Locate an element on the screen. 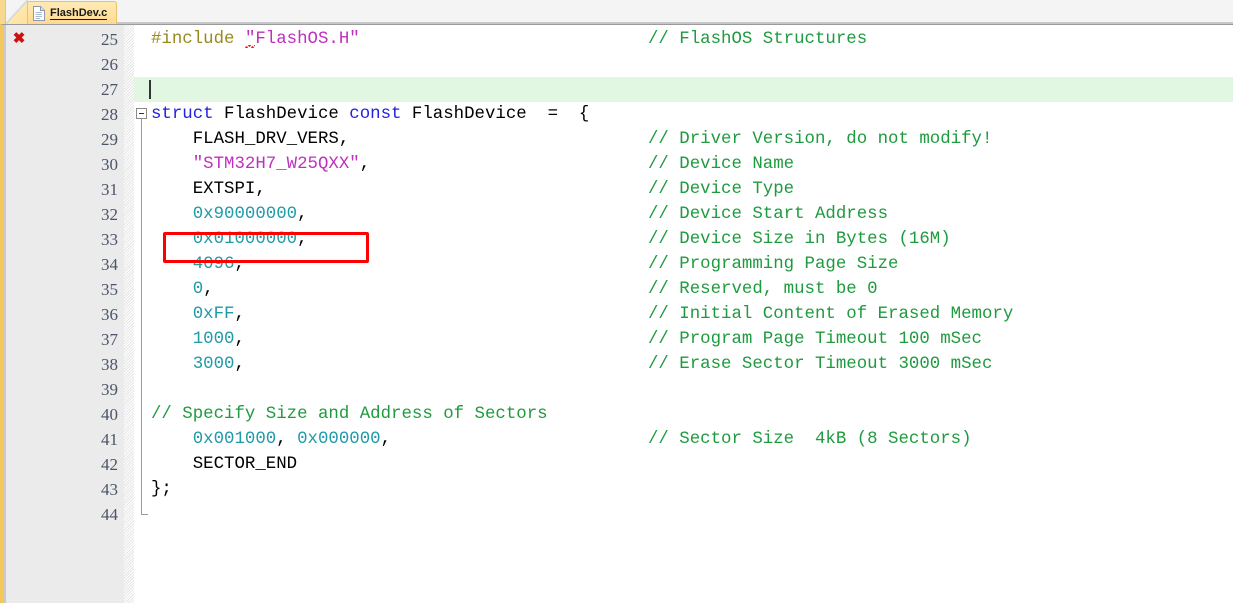 The image size is (1233, 603). code-text: 1000, is located at coordinates (198, 339).